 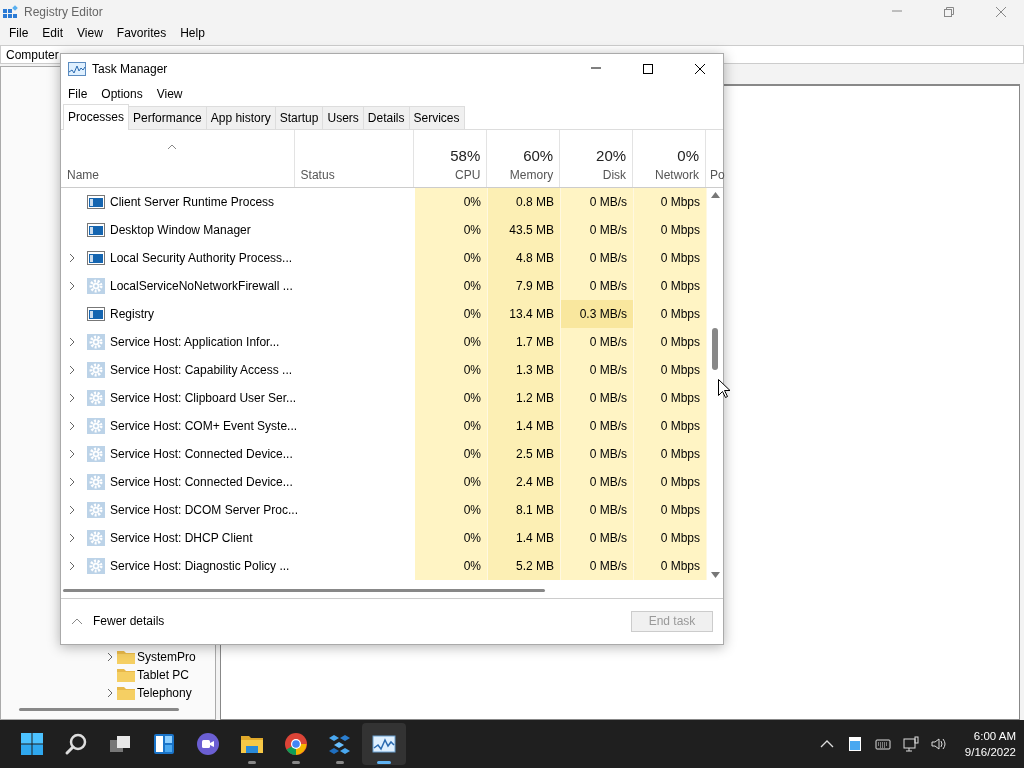 I want to click on tree-item: Tablet PC, so click(x=163, y=675).